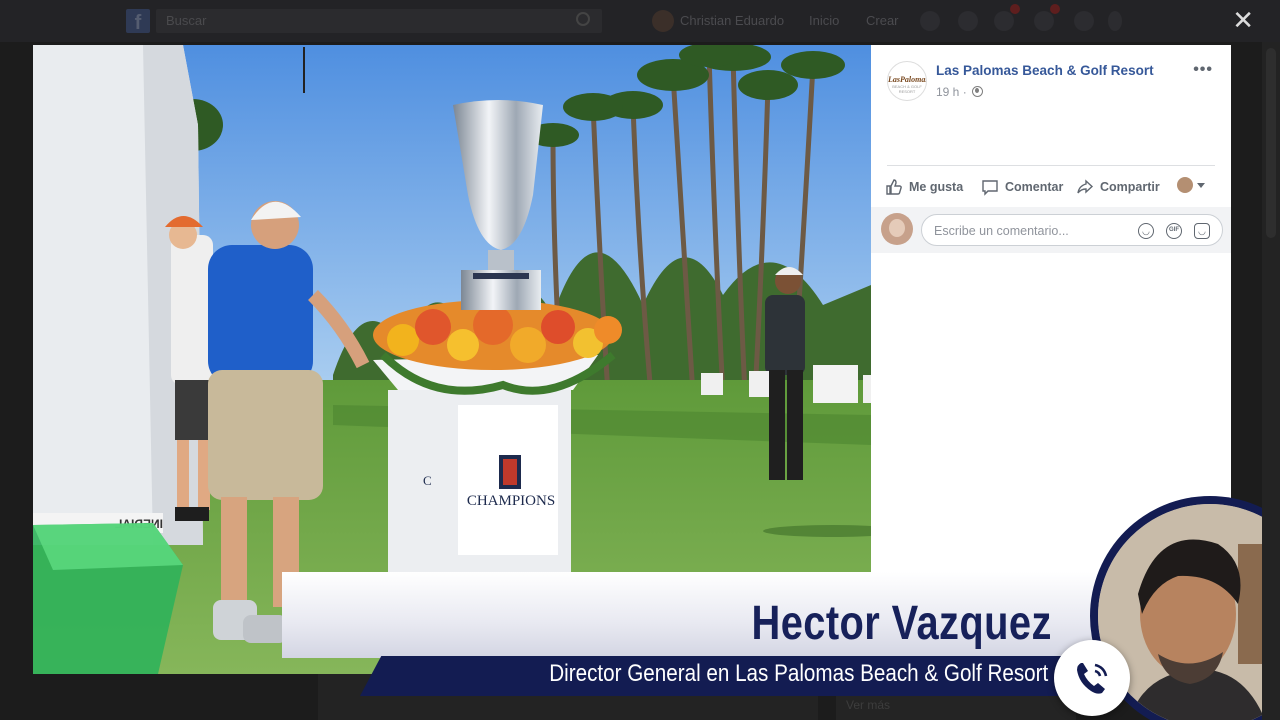  Describe the element at coordinates (894, 187) in the screenshot. I see `thumbs-up-icon` at that location.